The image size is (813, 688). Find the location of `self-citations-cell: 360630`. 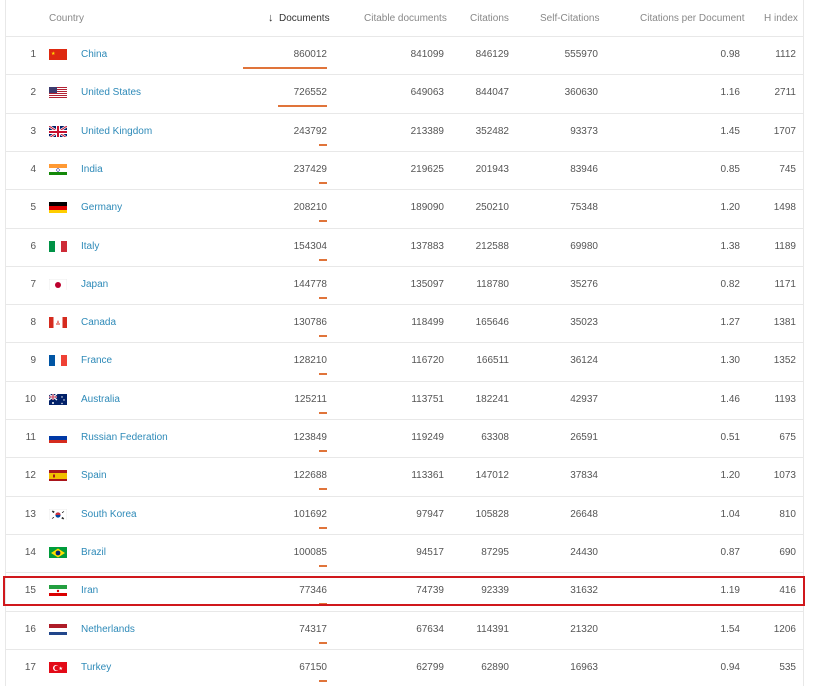

self-citations-cell: 360630 is located at coordinates (581, 93).